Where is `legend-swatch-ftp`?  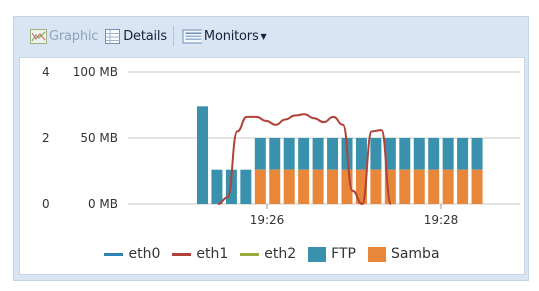 legend-swatch-ftp is located at coordinates (317, 254).